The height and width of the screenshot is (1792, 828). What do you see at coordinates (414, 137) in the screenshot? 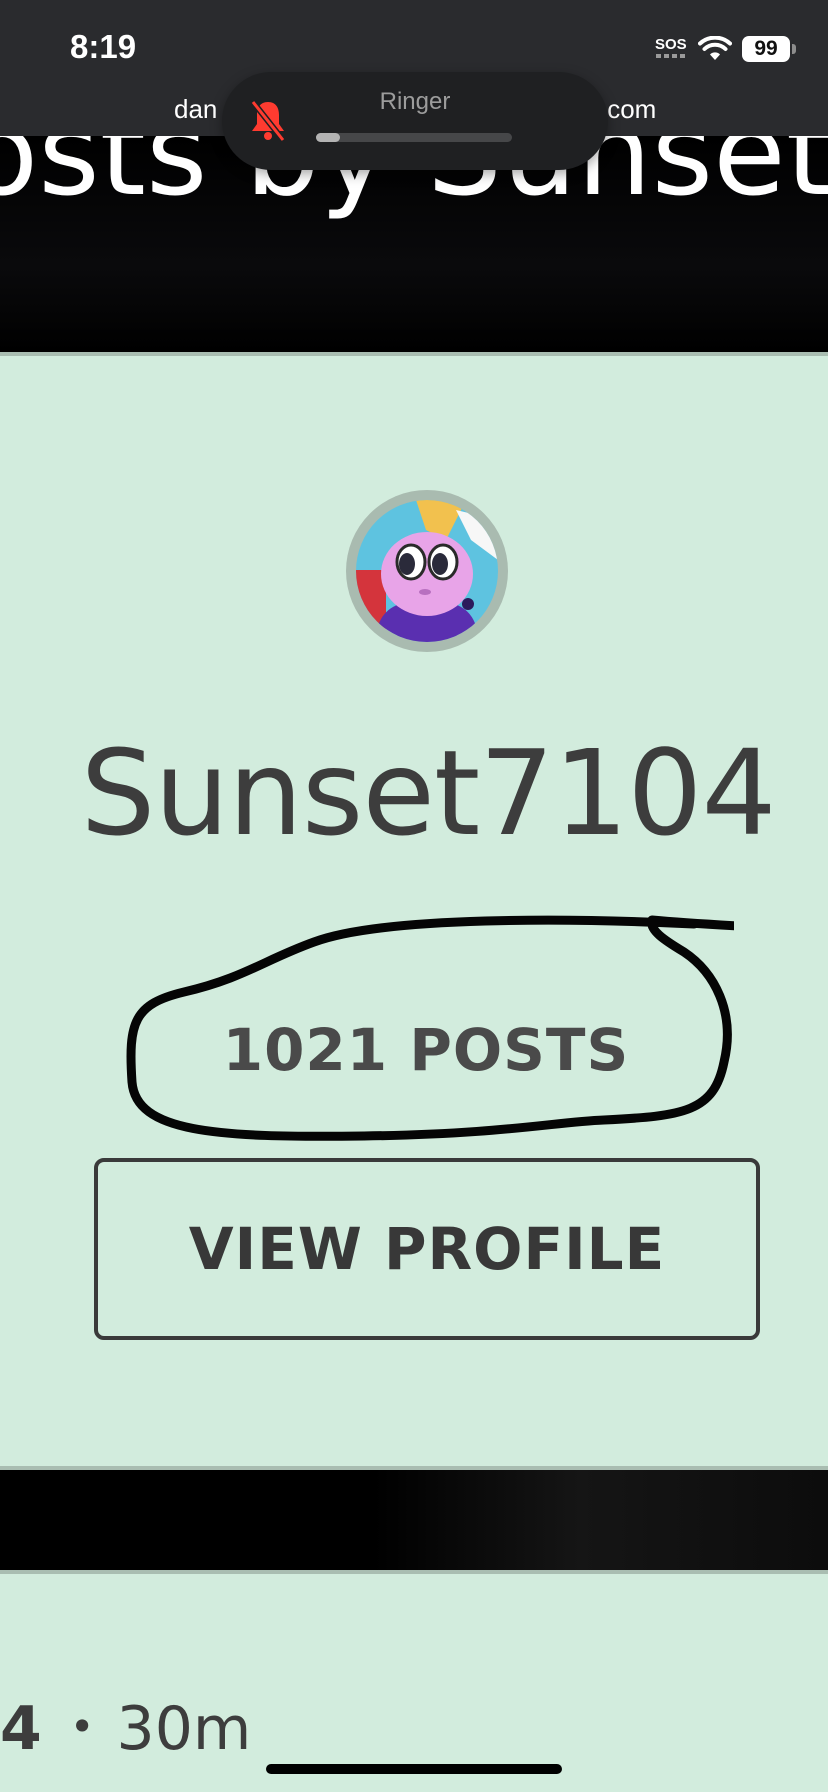
I see `ringer-volume-track` at bounding box center [414, 137].